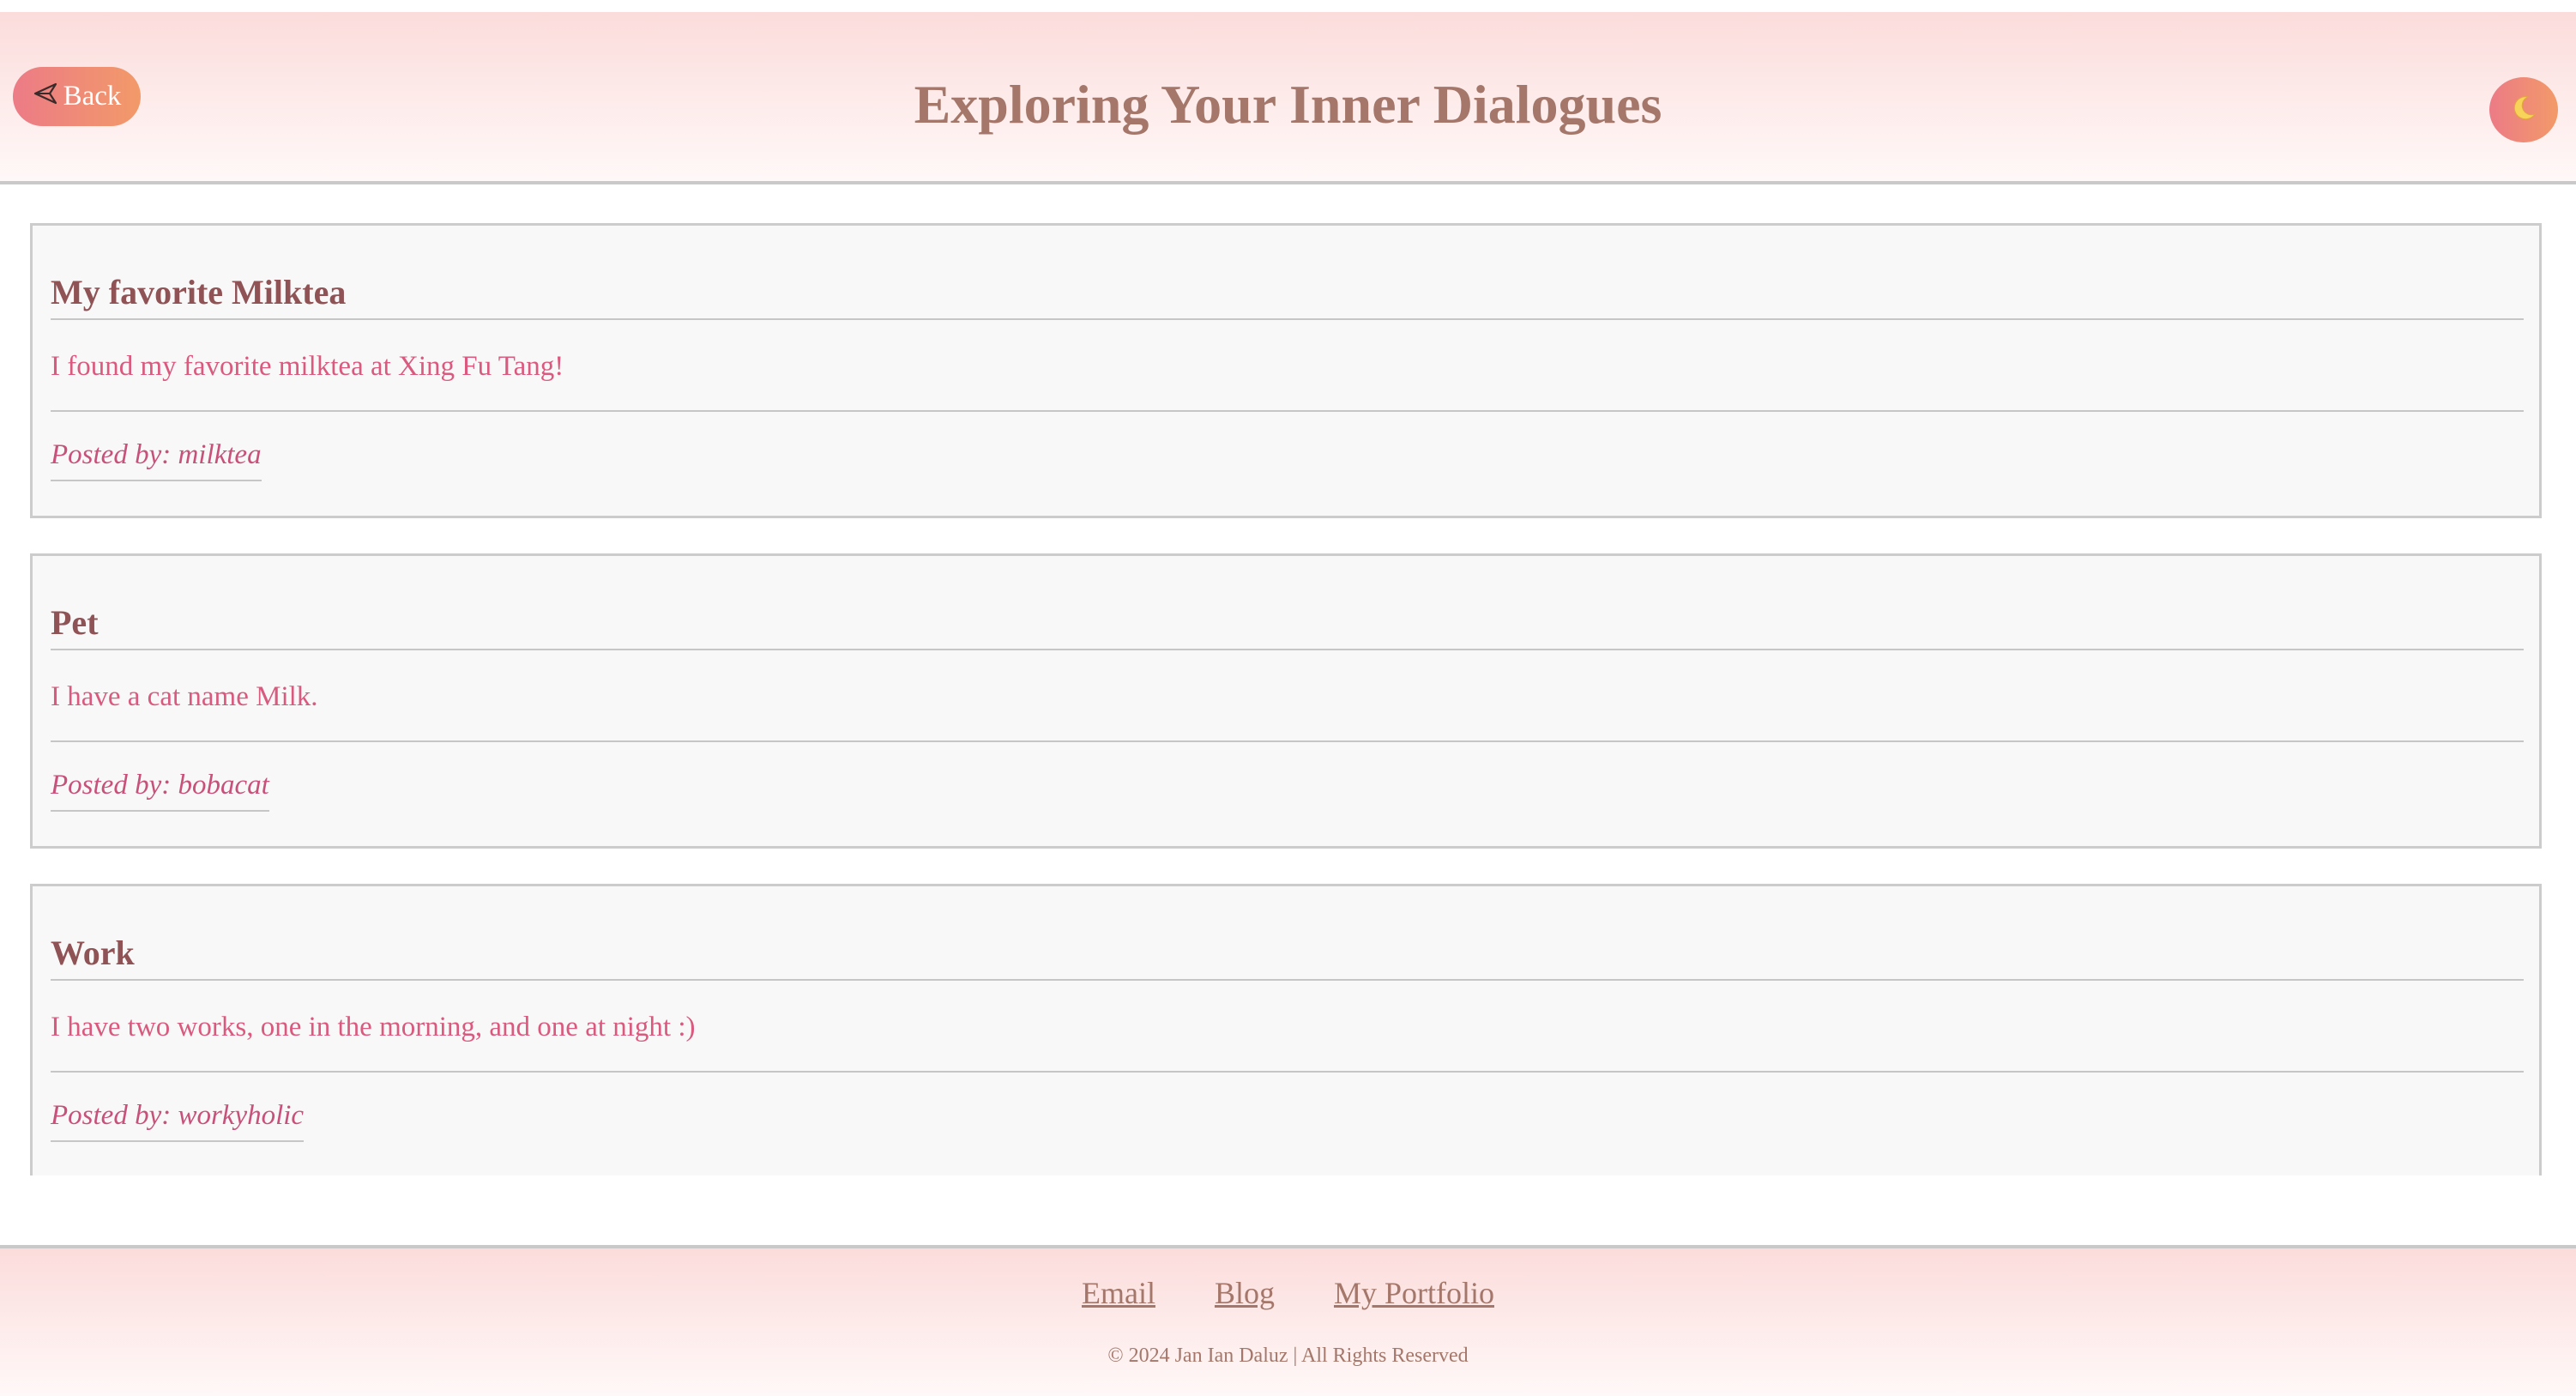 The width and height of the screenshot is (2576, 1396). Describe the element at coordinates (1287, 952) in the screenshot. I see `post-title: Work` at that location.